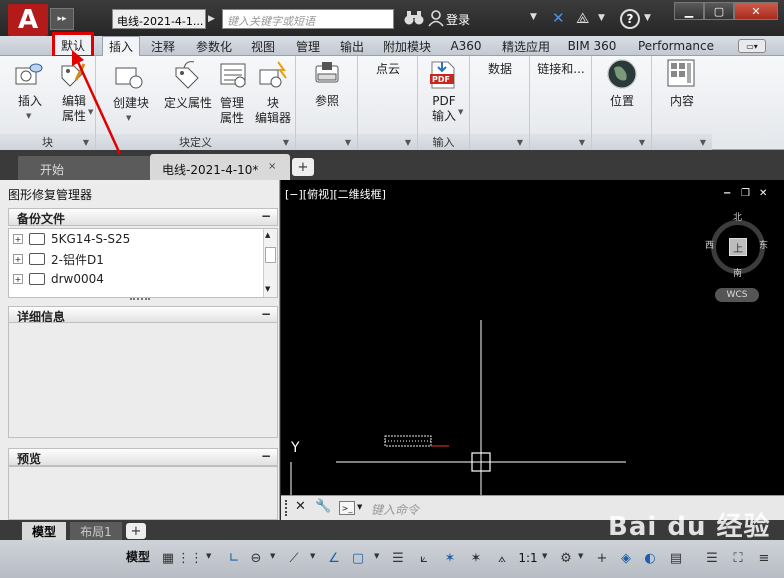 The width and height of the screenshot is (784, 578). Describe the element at coordinates (143, 217) in the screenshot. I see `backup-files-header: 备份文件 −` at that location.